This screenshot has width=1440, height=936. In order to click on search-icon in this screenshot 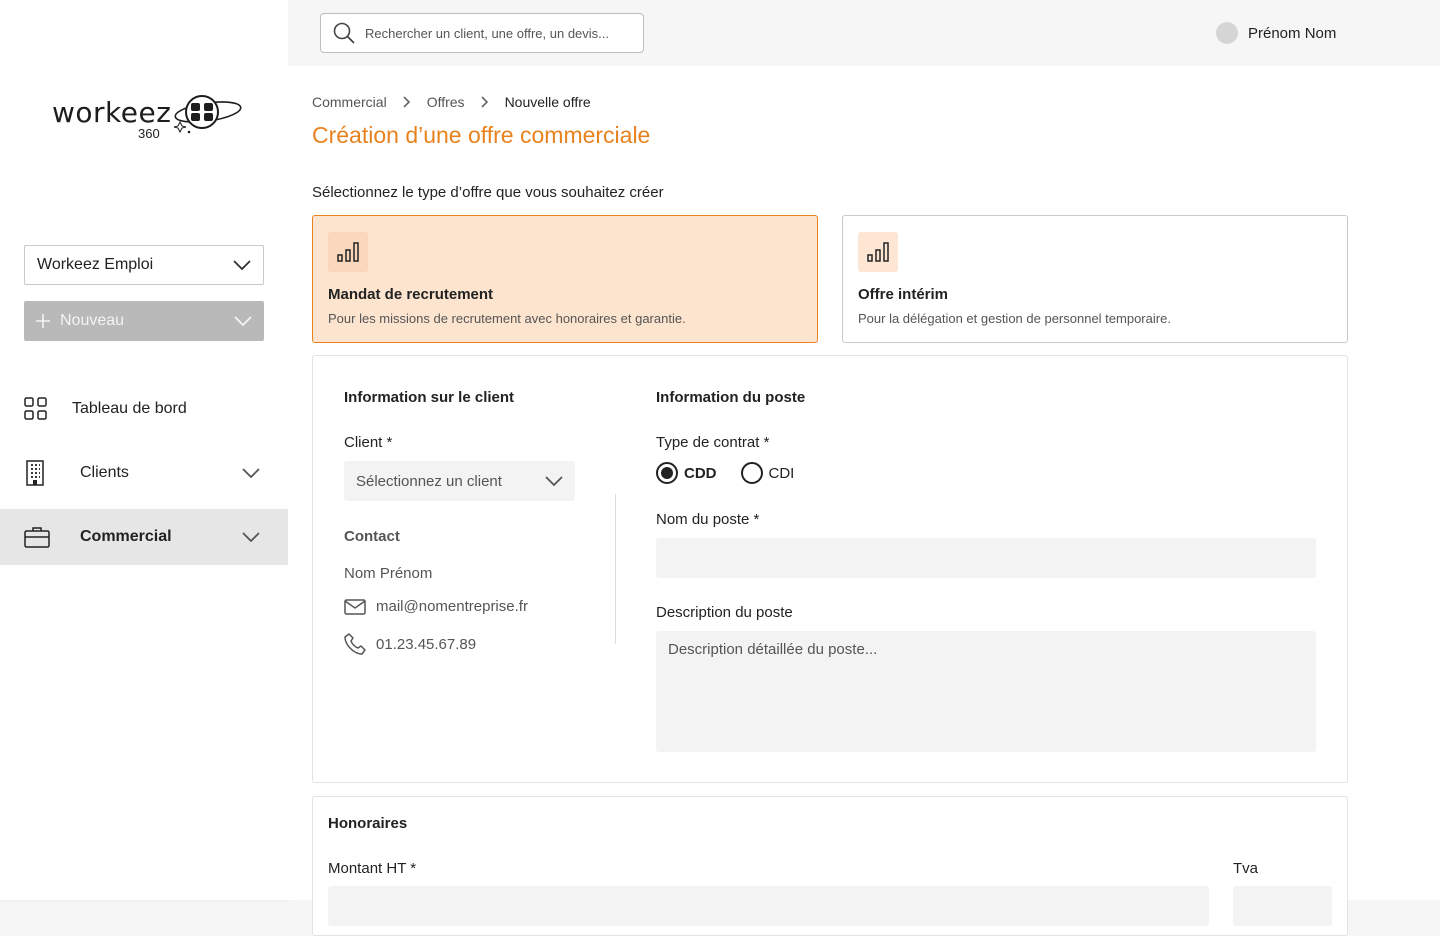, I will do `click(344, 33)`.